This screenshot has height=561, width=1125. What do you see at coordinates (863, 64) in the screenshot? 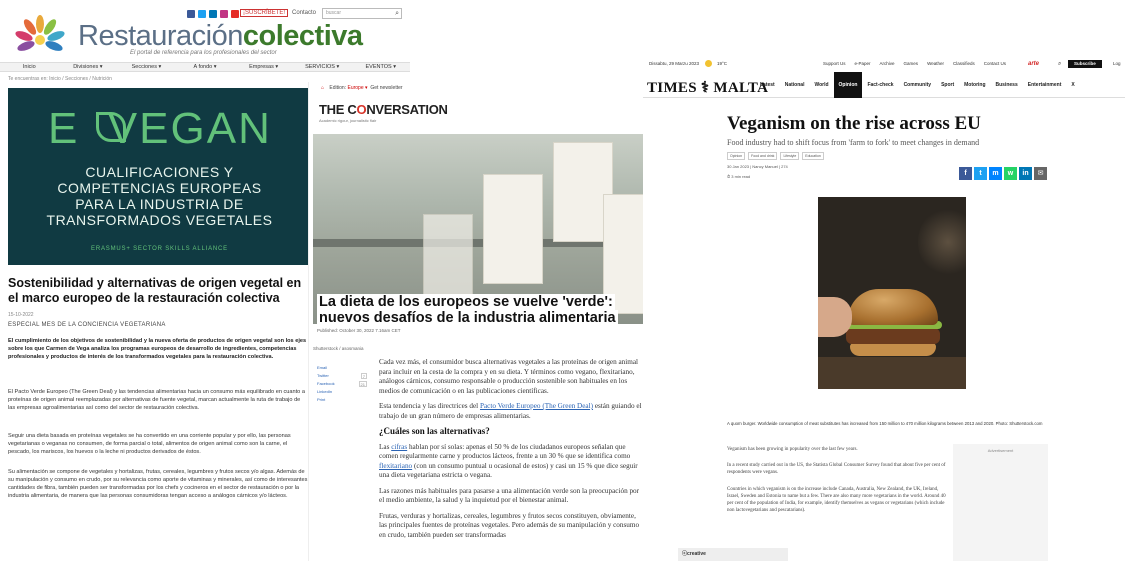
I see `link-epaper: e-Paper` at bounding box center [863, 64].